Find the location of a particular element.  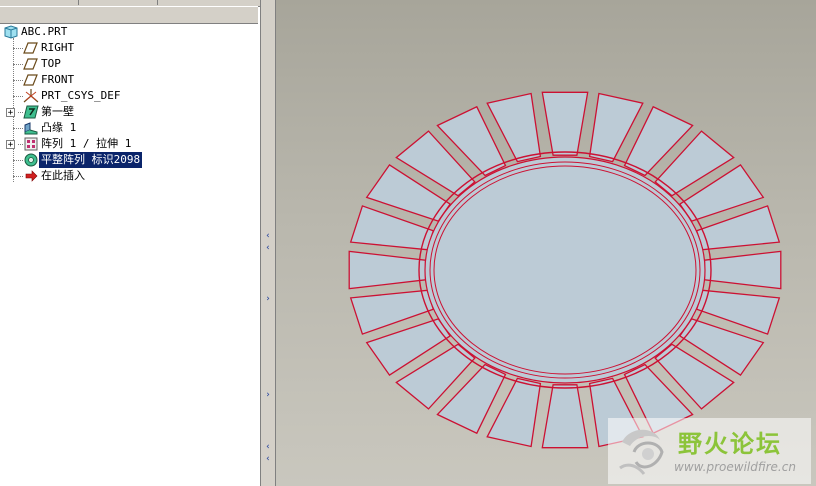

watermark: 野火论坛 www.proewildfire.cn is located at coordinates (709, 451).